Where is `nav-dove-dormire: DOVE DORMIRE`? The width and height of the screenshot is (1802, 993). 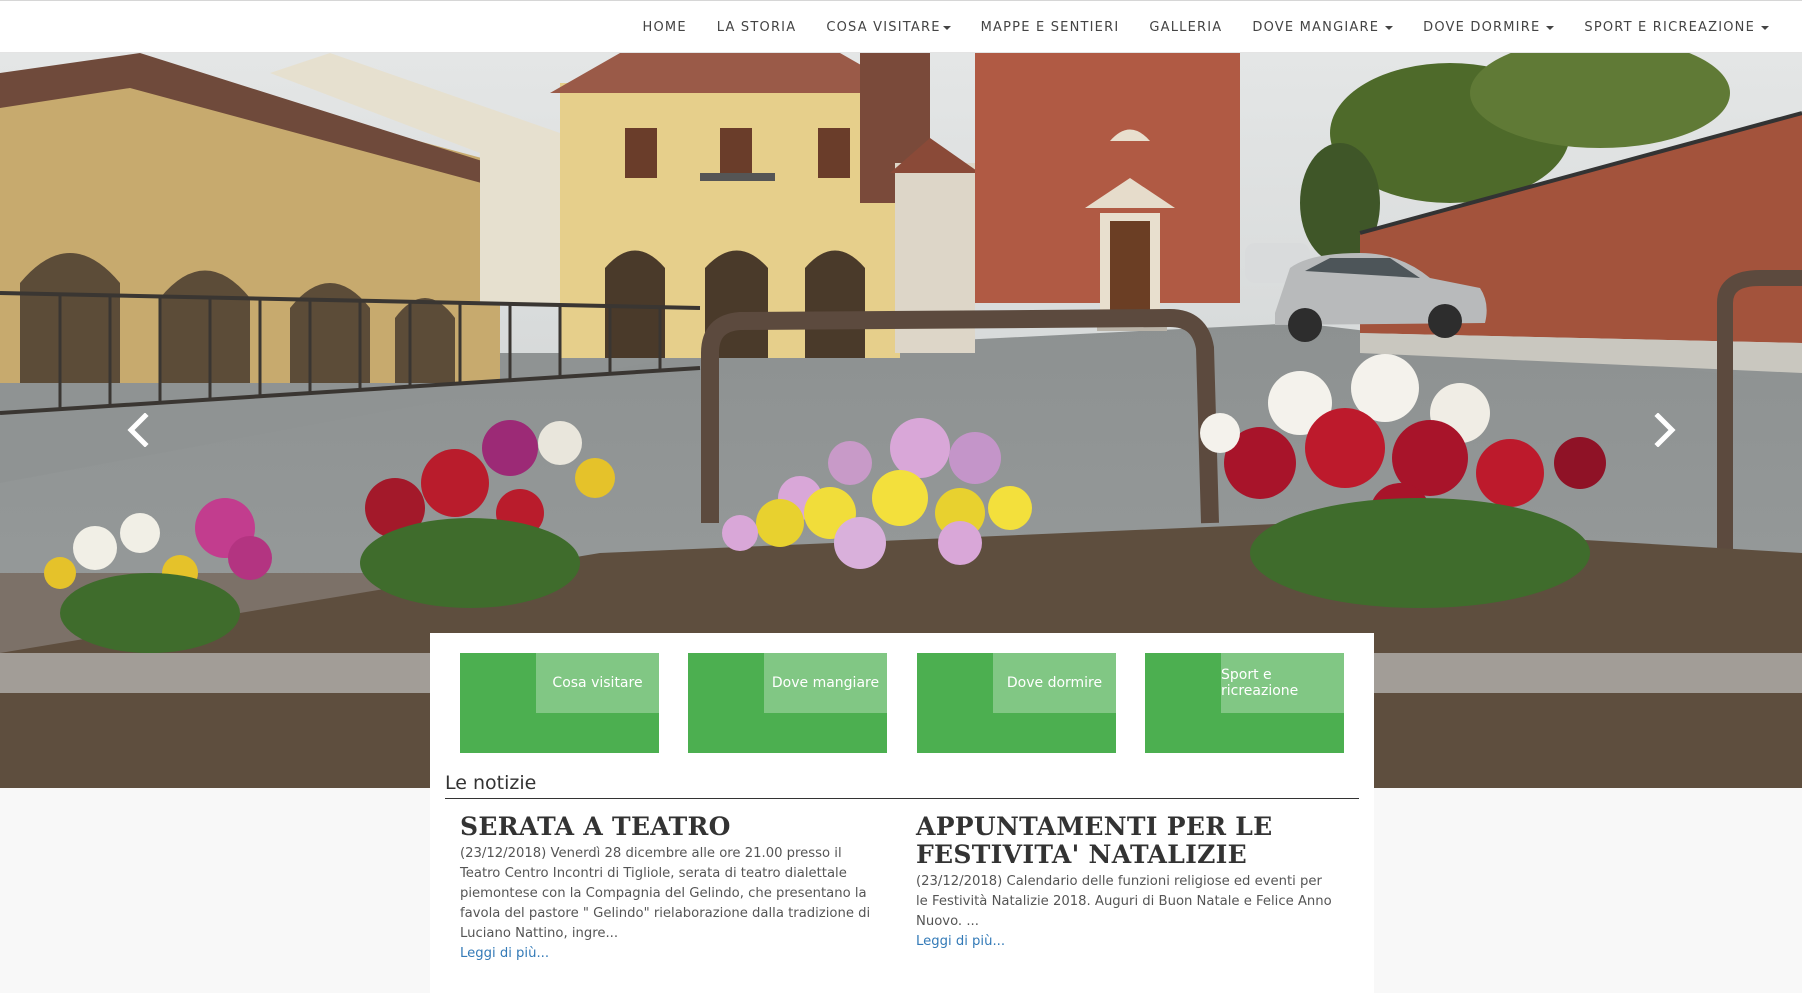 nav-dove-dormire: DOVE DORMIRE is located at coordinates (1488, 27).